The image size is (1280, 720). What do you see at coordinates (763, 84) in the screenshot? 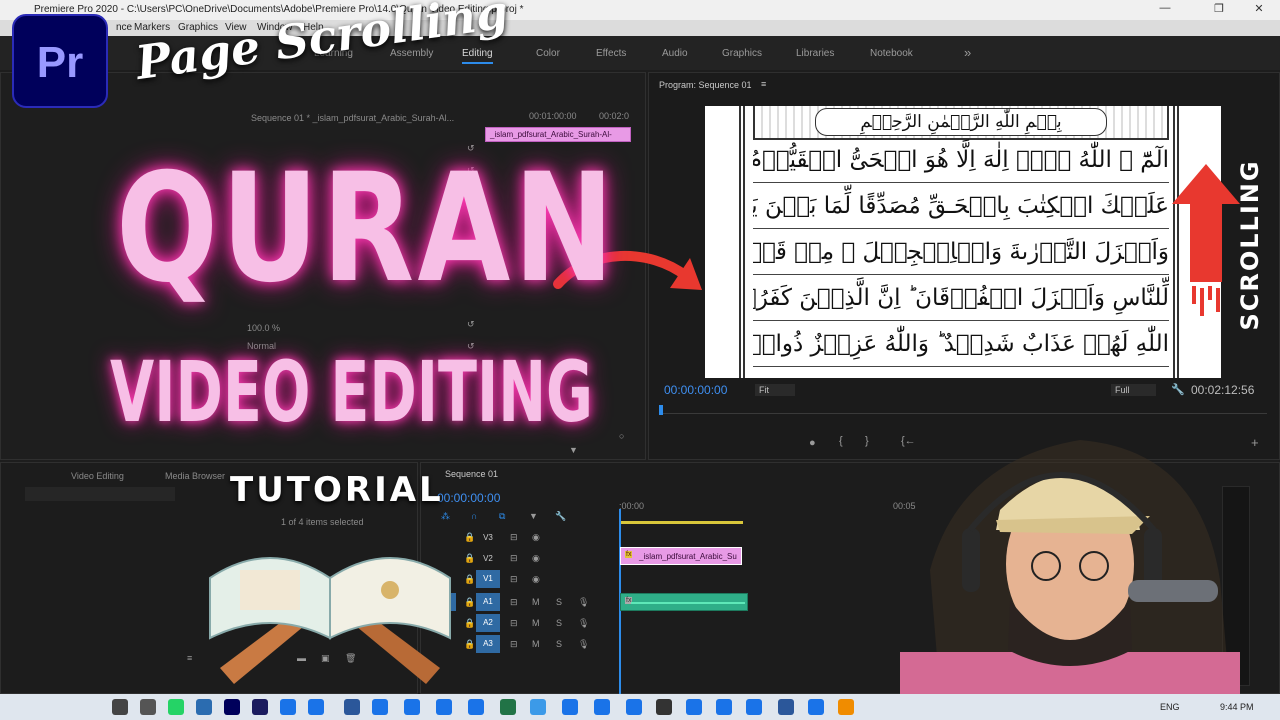
I see `panel-menu-icon: ≡` at bounding box center [763, 84].